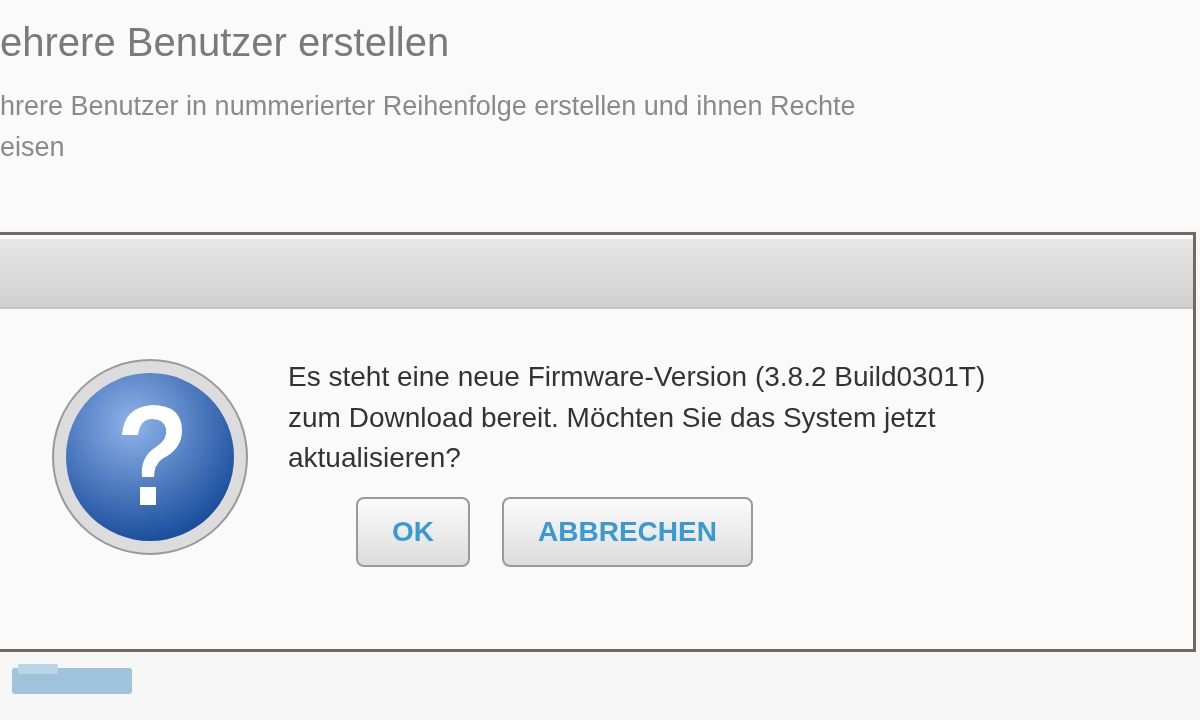  Describe the element at coordinates (72, 679) in the screenshot. I see `folder-icon` at that location.